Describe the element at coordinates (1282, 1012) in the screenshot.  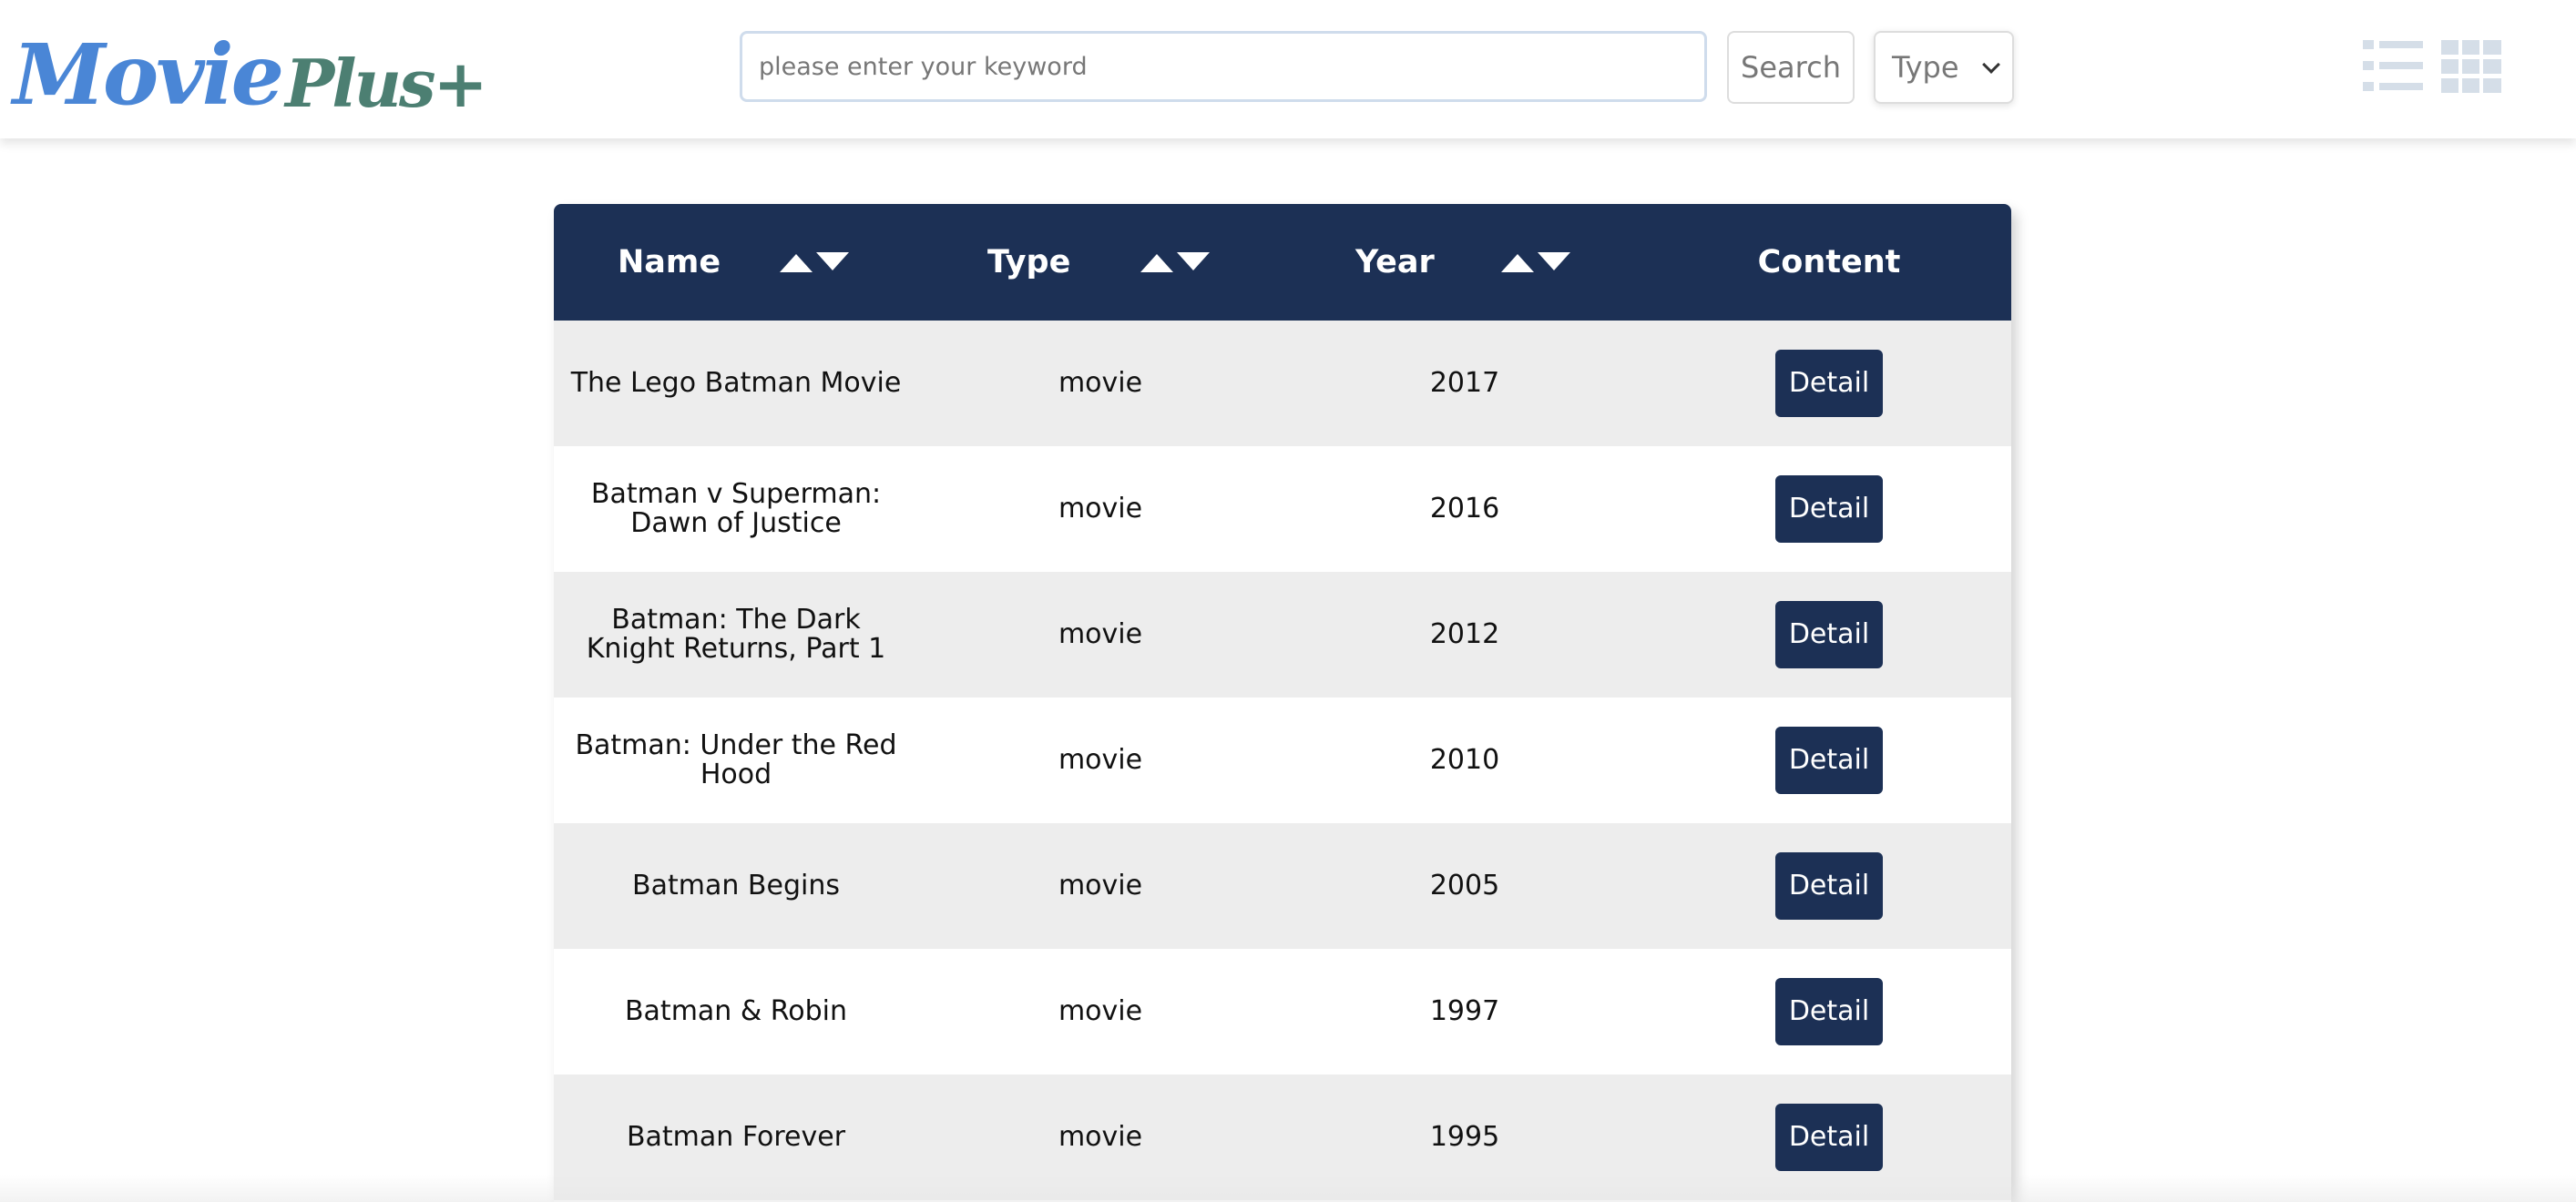
I see `table-row: Batman & Robin movie 1997 Detail` at that location.